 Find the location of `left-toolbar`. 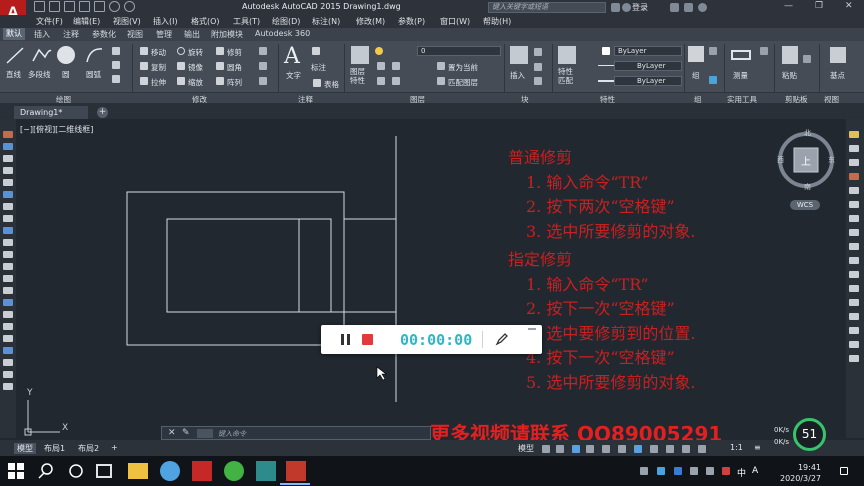

left-toolbar is located at coordinates (8, 278).